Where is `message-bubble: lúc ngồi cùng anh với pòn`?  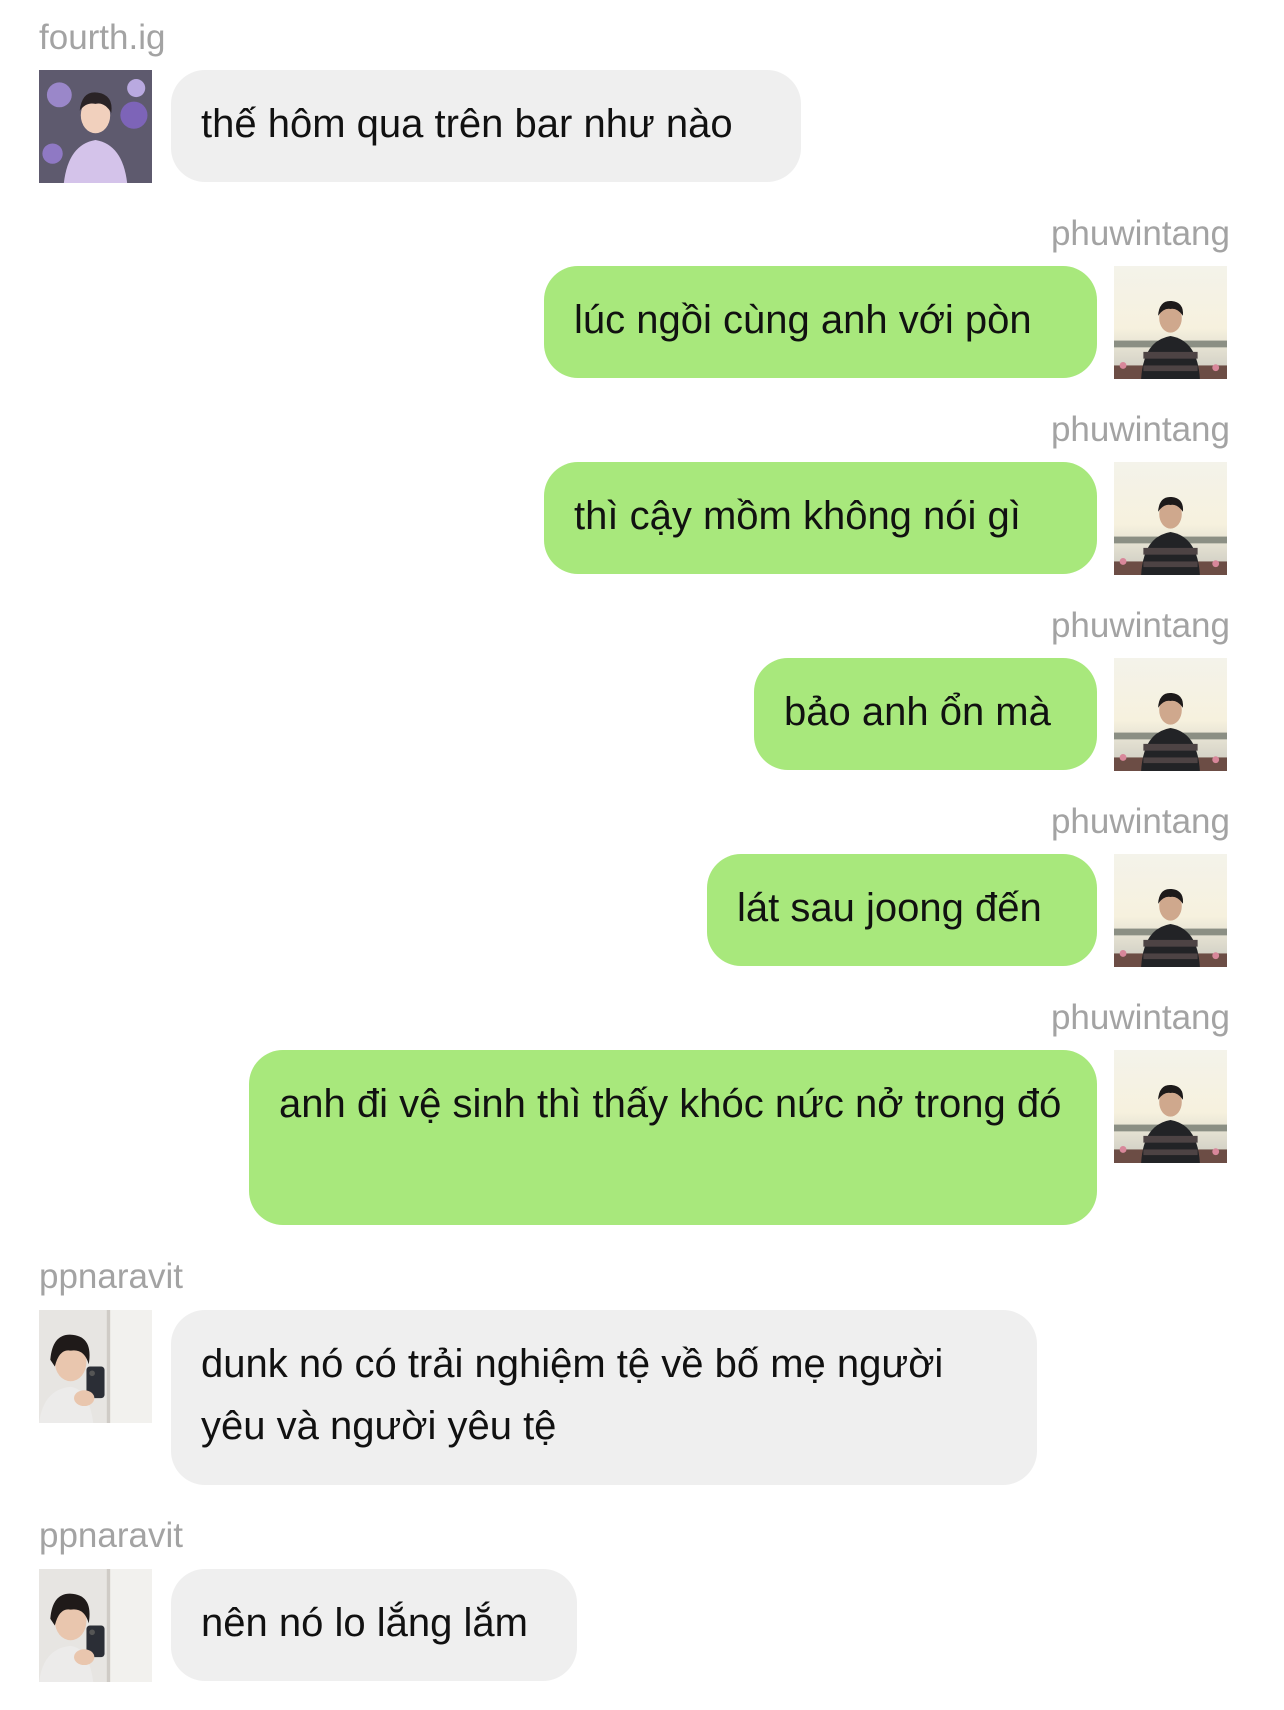 message-bubble: lúc ngồi cùng anh với pòn is located at coordinates (820, 322).